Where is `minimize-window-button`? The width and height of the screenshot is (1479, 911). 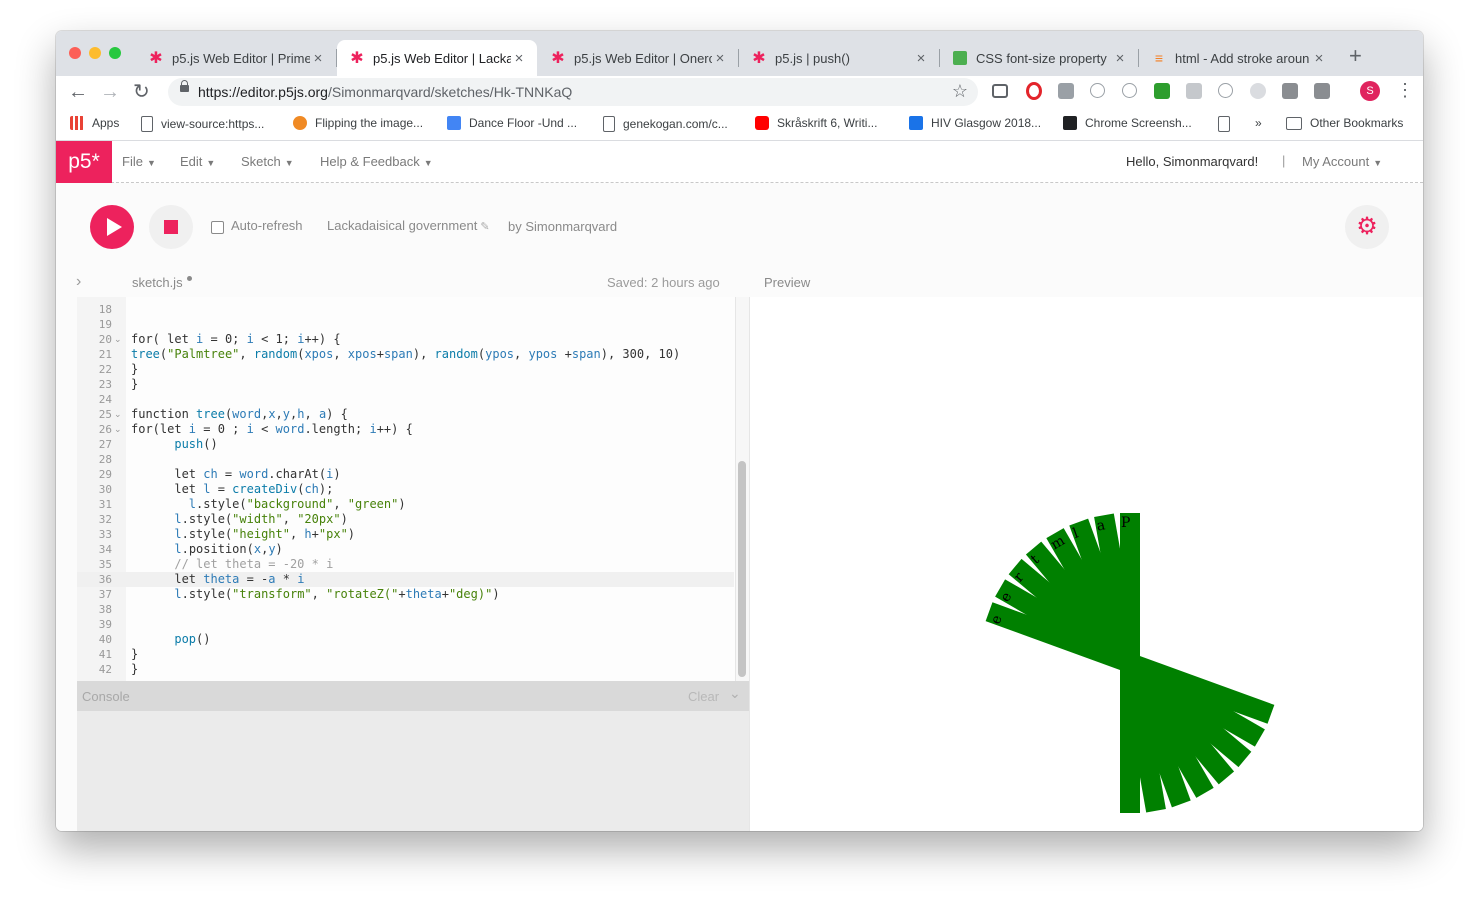
minimize-window-button is located at coordinates (95, 53).